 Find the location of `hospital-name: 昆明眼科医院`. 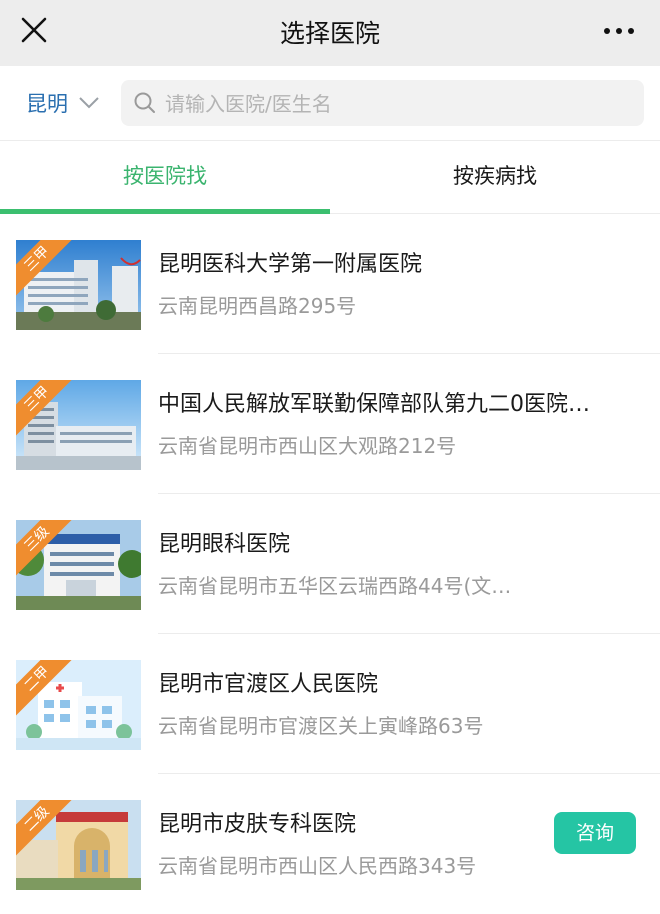

hospital-name: 昆明眼科医院 is located at coordinates (224, 544).